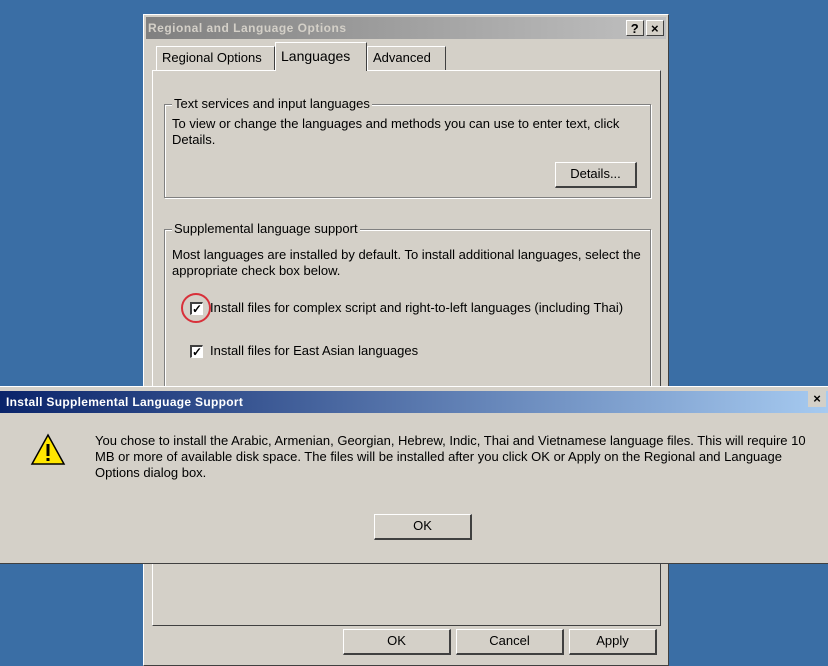 This screenshot has width=828, height=666. What do you see at coordinates (272, 104) in the screenshot?
I see `text-services-group-title: Text services and input languages` at bounding box center [272, 104].